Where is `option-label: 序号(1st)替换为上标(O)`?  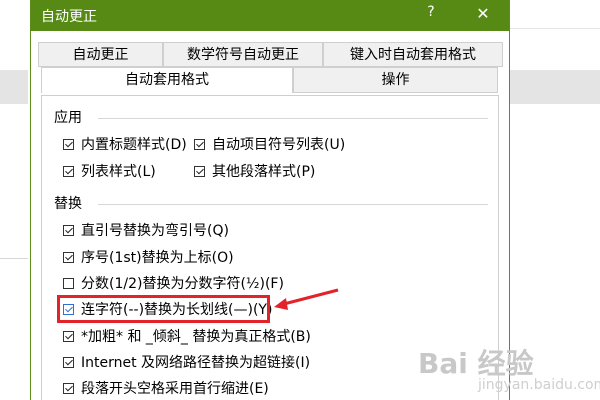
option-label: 序号(1st)替换为上标(O) is located at coordinates (157, 258).